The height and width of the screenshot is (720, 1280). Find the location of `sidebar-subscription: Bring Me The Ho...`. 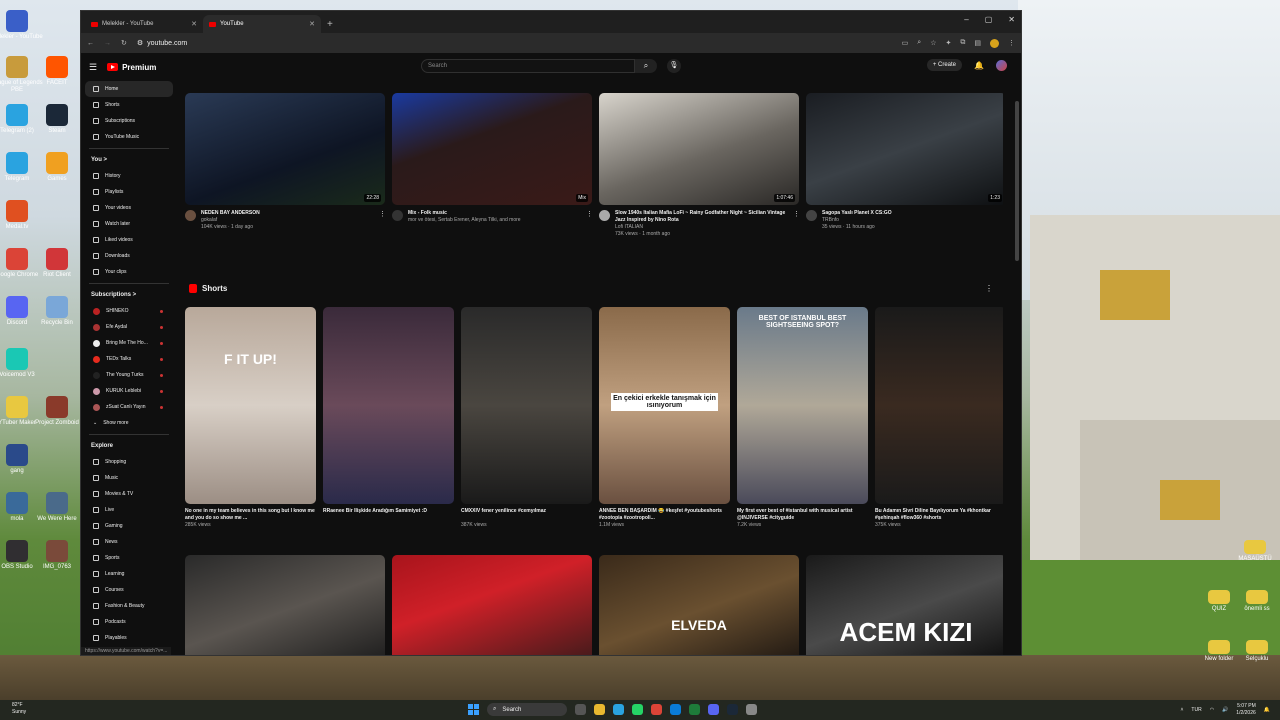

sidebar-subscription: Bring Me The Ho... is located at coordinates (129, 343).